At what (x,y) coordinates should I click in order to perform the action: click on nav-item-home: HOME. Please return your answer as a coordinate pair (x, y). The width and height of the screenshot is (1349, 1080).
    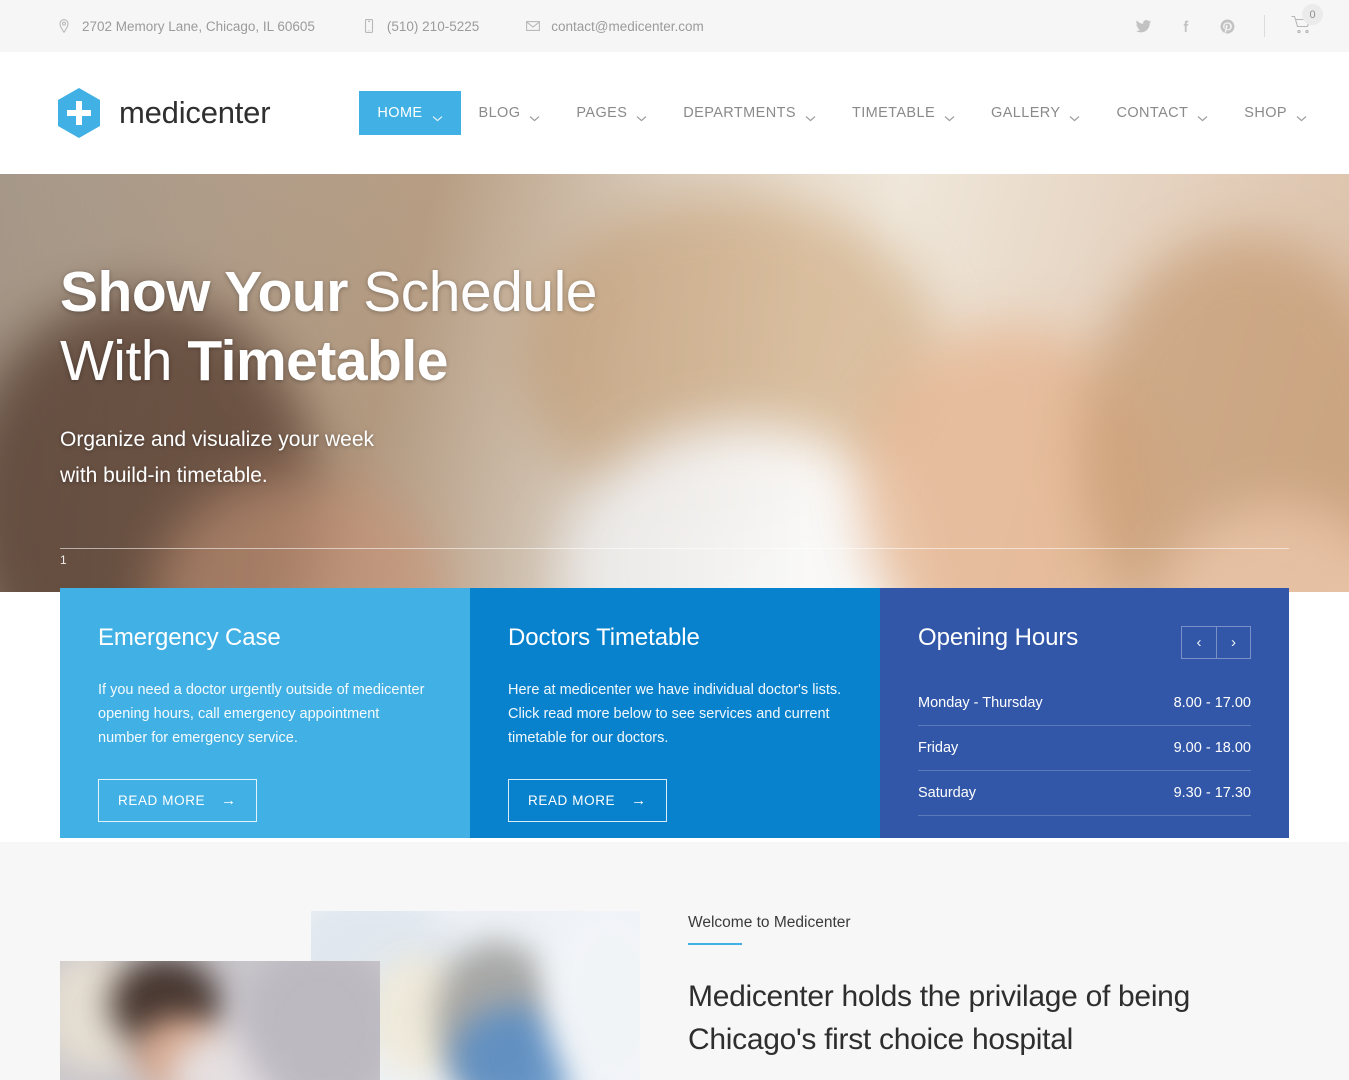
    Looking at the image, I should click on (410, 113).